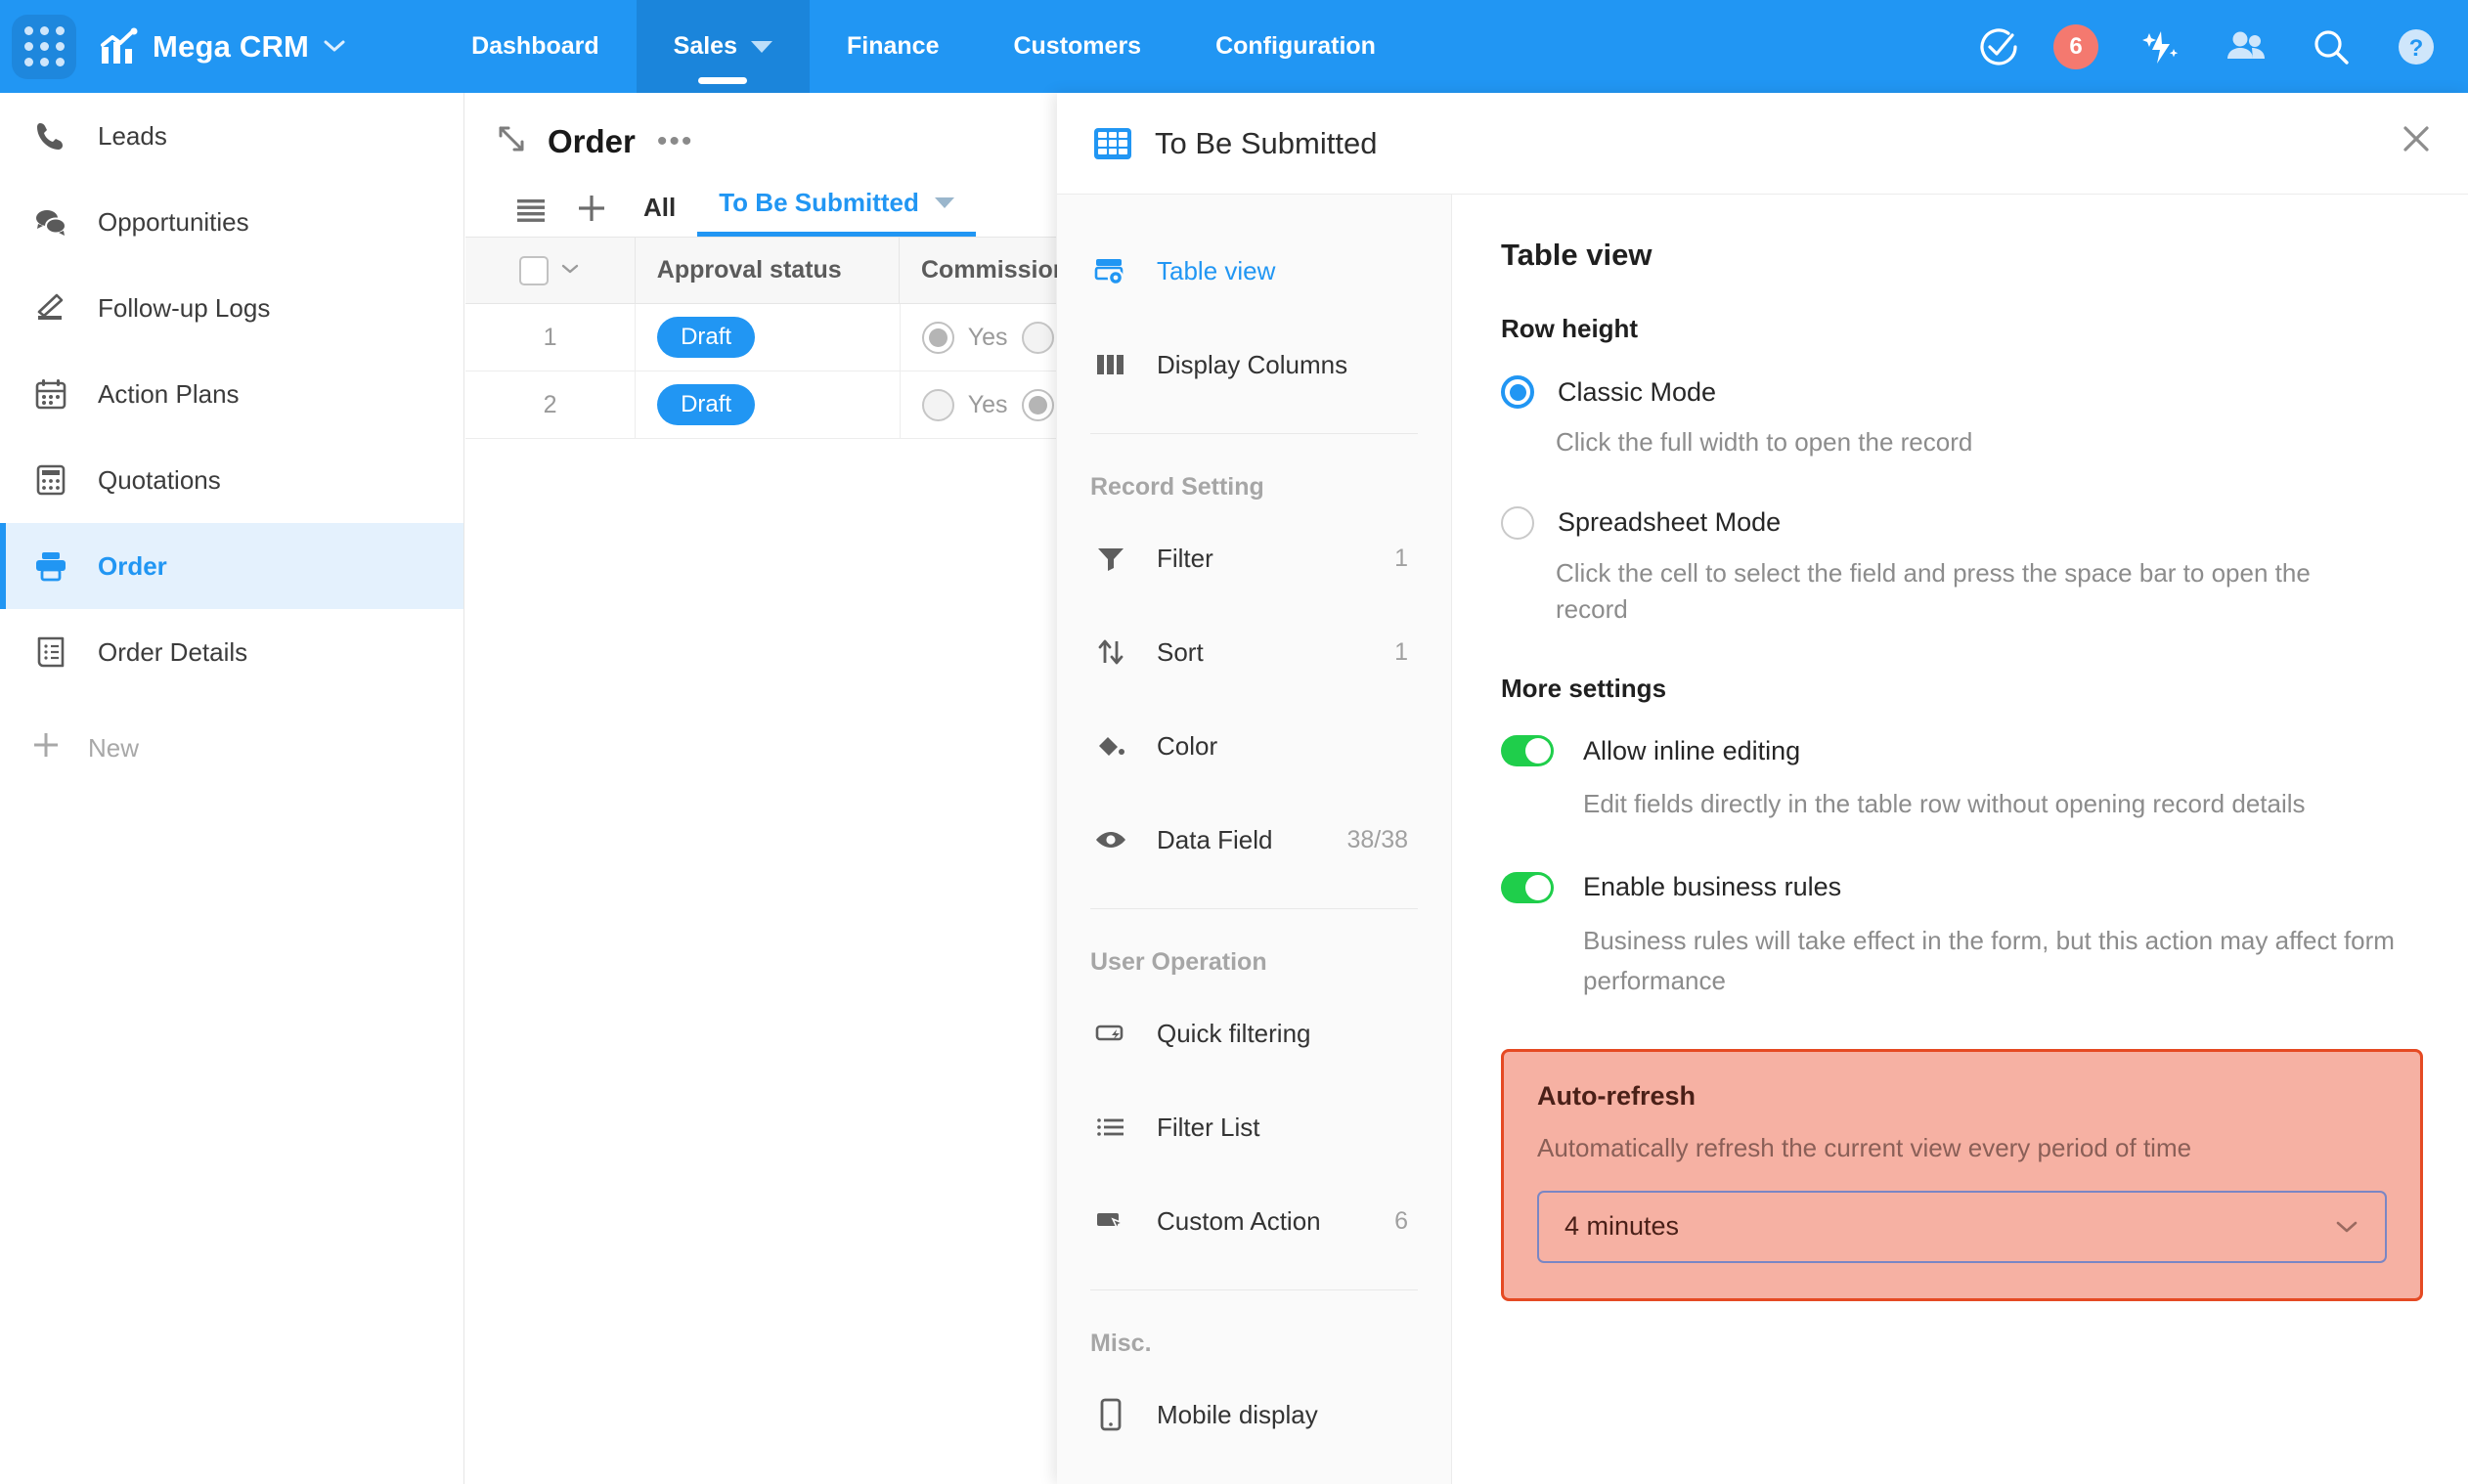  I want to click on grid-apps-icon, so click(44, 46).